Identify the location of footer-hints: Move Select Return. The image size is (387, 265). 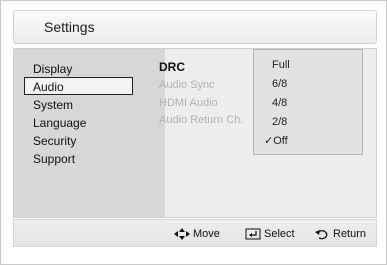
(195, 233).